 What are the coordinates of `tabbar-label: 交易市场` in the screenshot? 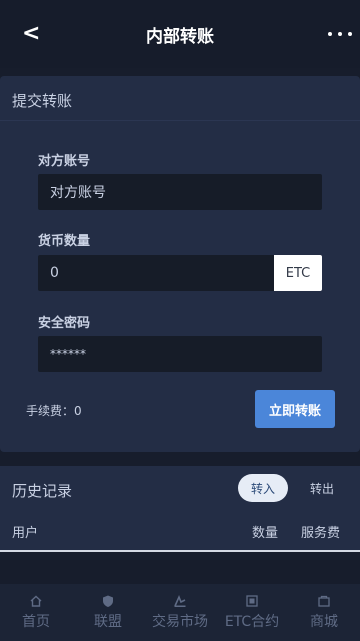 It's located at (180, 622).